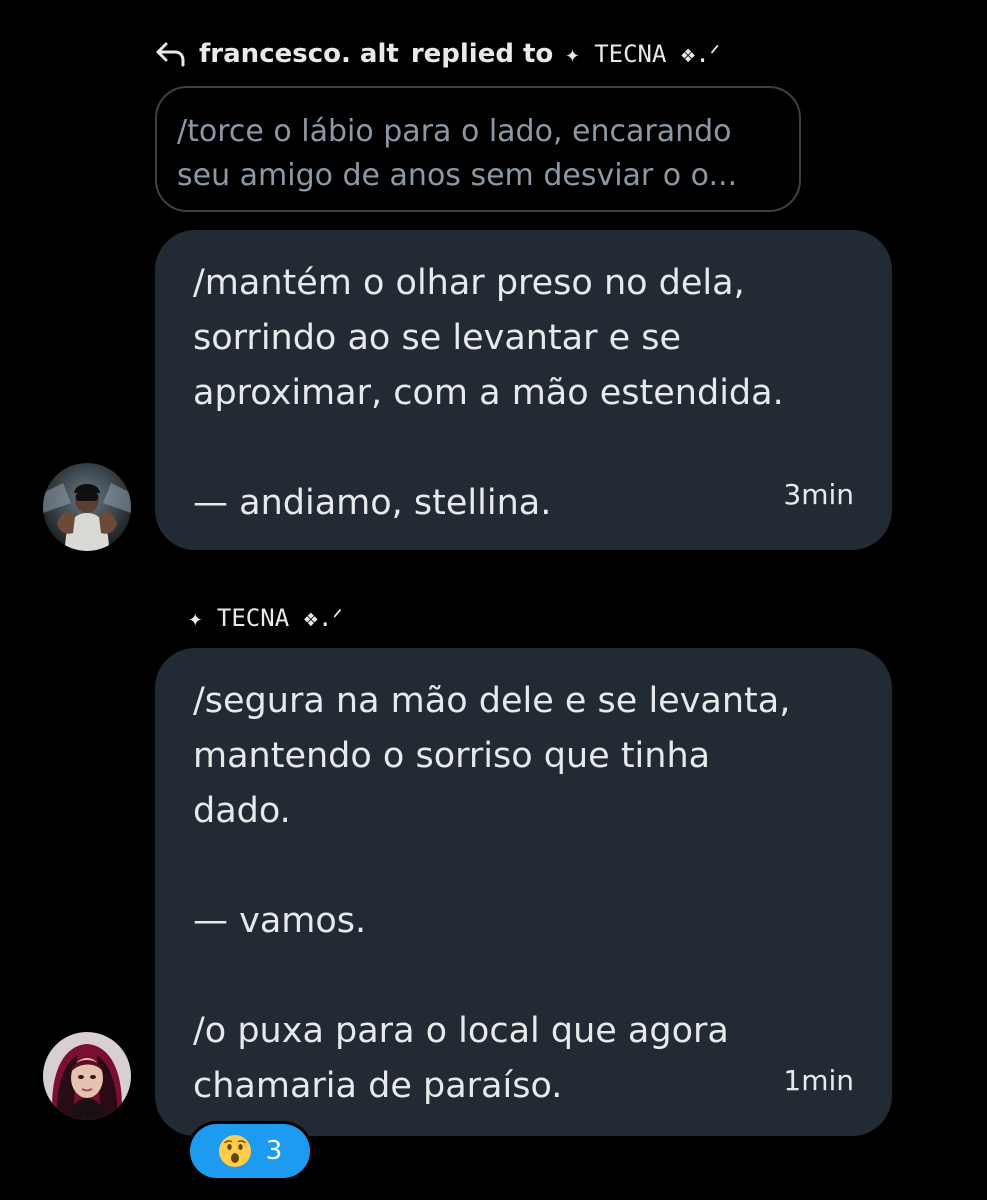  I want to click on sender-name: ✦ TECNA ❖.ᐟ, so click(265, 618).